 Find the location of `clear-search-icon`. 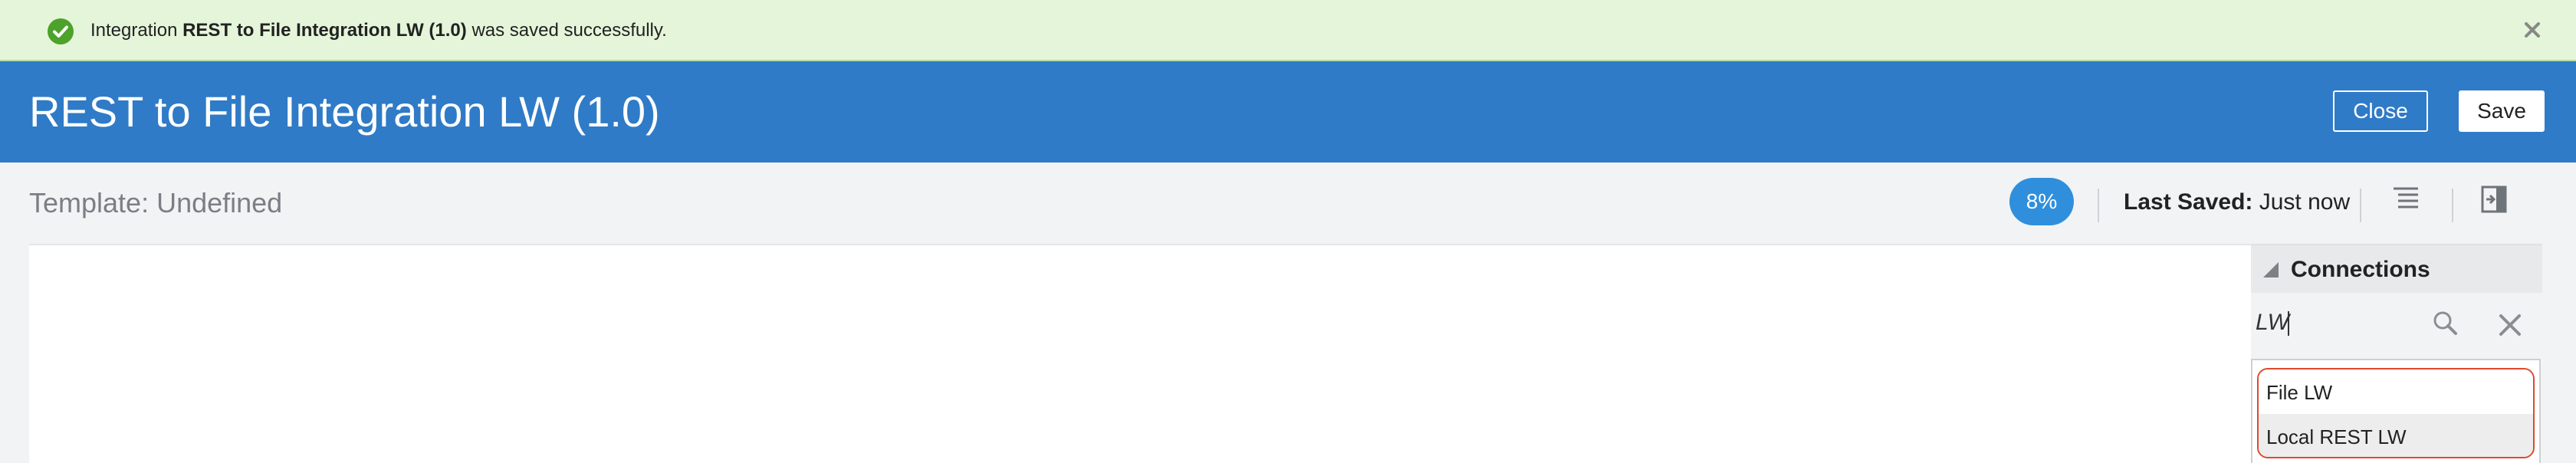

clear-search-icon is located at coordinates (2510, 325).